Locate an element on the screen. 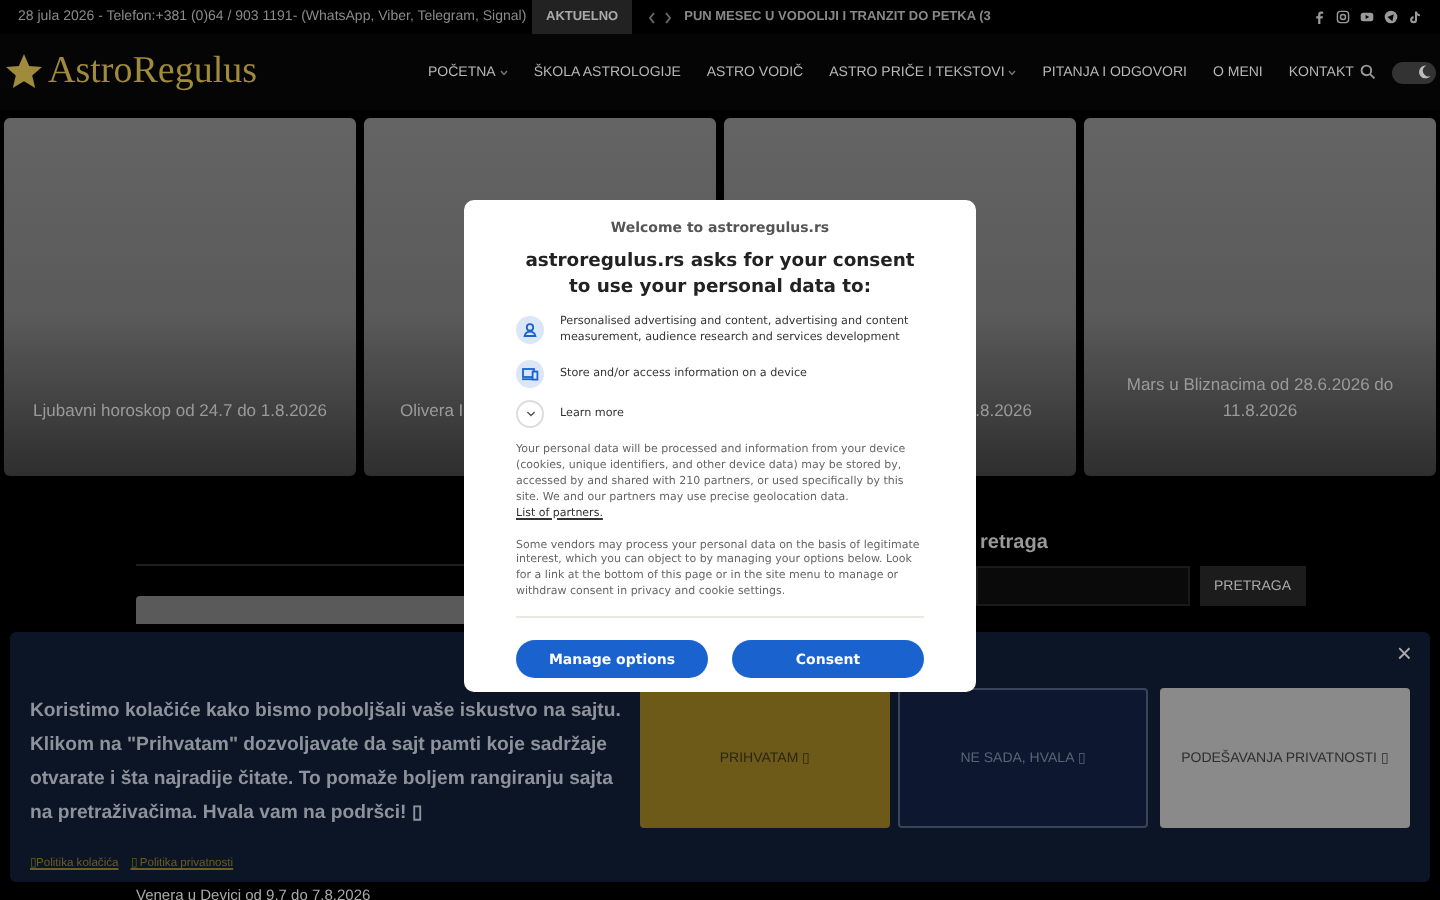  cookie-message: Koristimo kolačiće kako bismo poboljšali vaše iskustvo na sajtu. Klikom na "Prihvatam" dozvoljavate da sajt pamti koje sadržaje otvarate i šta najradije čitate. To pomaže boljem rangiranju sajta na pretraživačima. Hvala vam na podršci! ▯ is located at coordinates (326, 763).